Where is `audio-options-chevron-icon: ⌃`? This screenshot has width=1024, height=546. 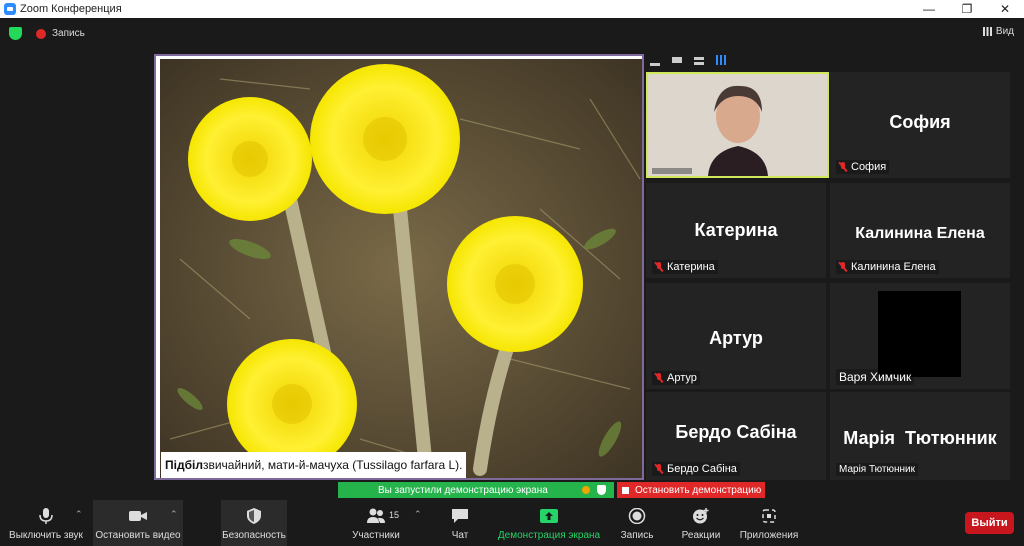 audio-options-chevron-icon: ⌃ is located at coordinates (79, 514).